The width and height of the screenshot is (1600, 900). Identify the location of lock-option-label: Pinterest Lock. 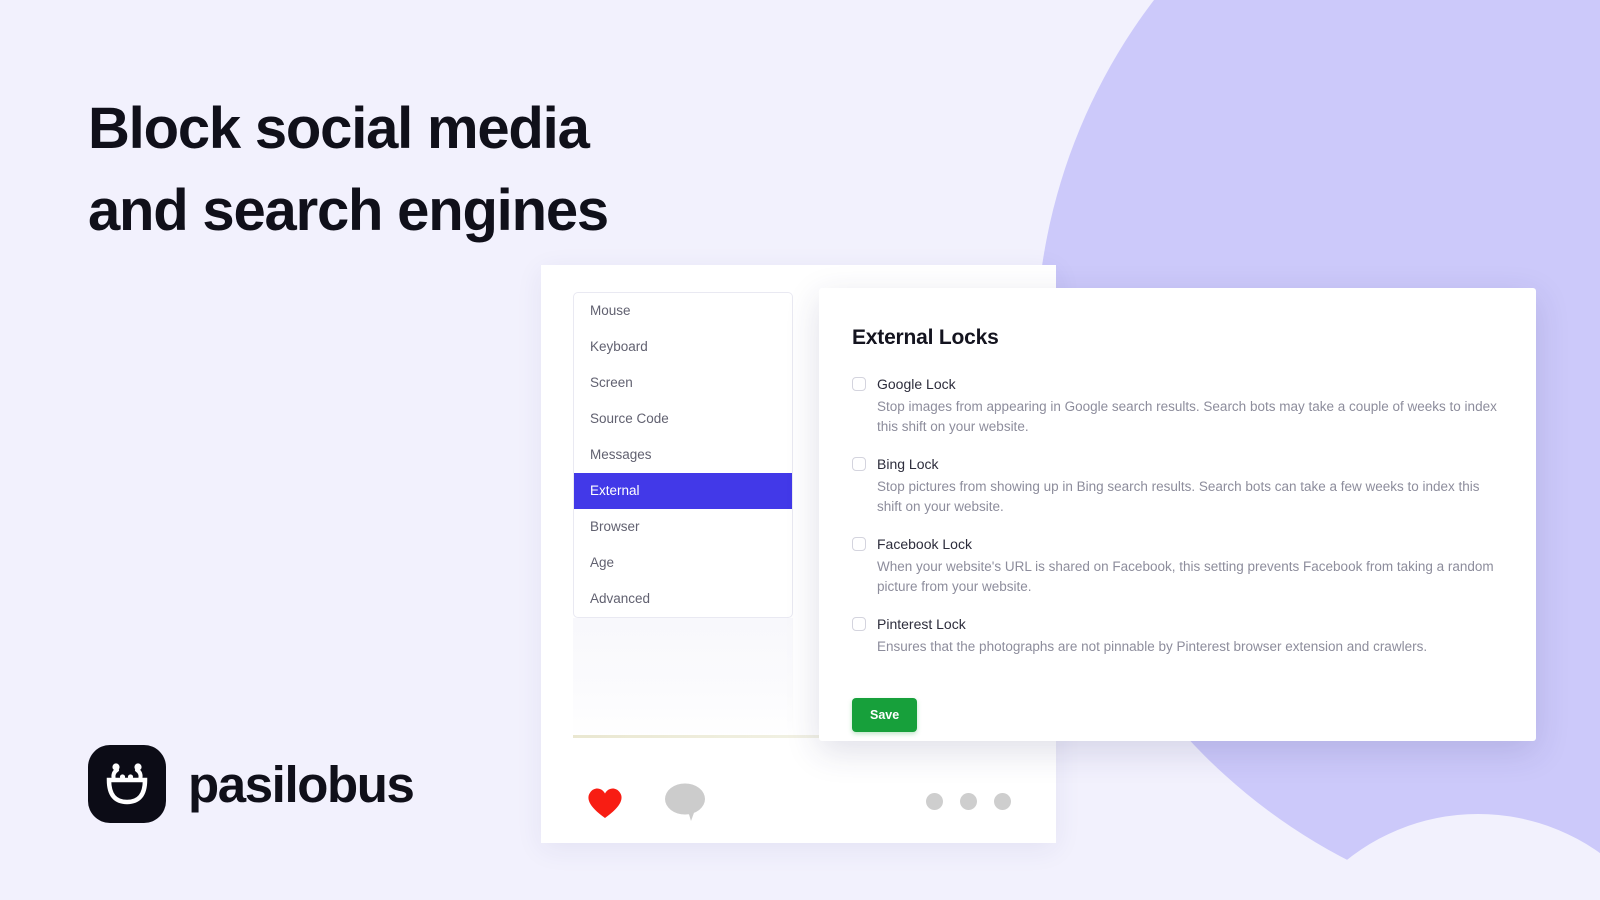
(921, 624).